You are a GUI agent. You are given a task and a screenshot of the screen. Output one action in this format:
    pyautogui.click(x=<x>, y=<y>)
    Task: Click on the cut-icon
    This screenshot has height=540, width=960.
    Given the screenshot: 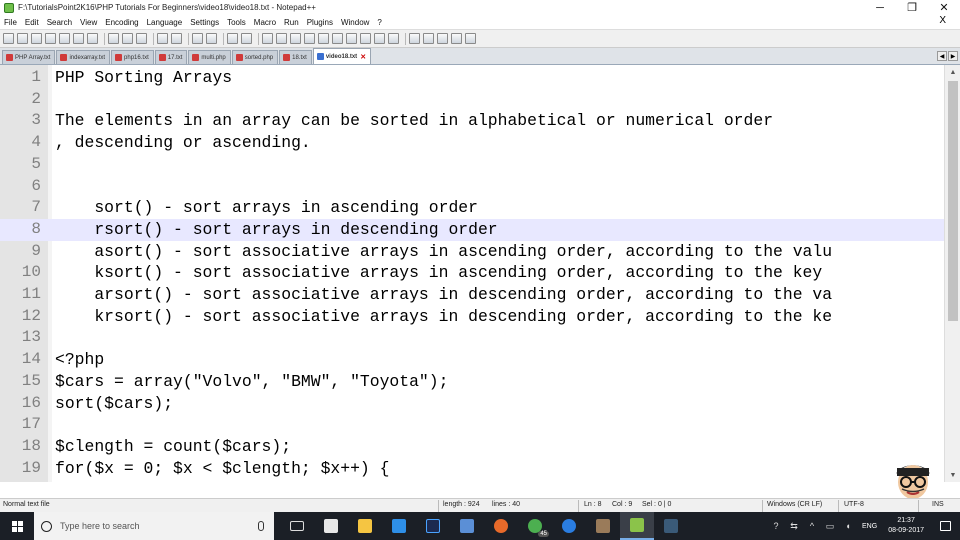 What is the action you would take?
    pyautogui.click(x=113, y=38)
    